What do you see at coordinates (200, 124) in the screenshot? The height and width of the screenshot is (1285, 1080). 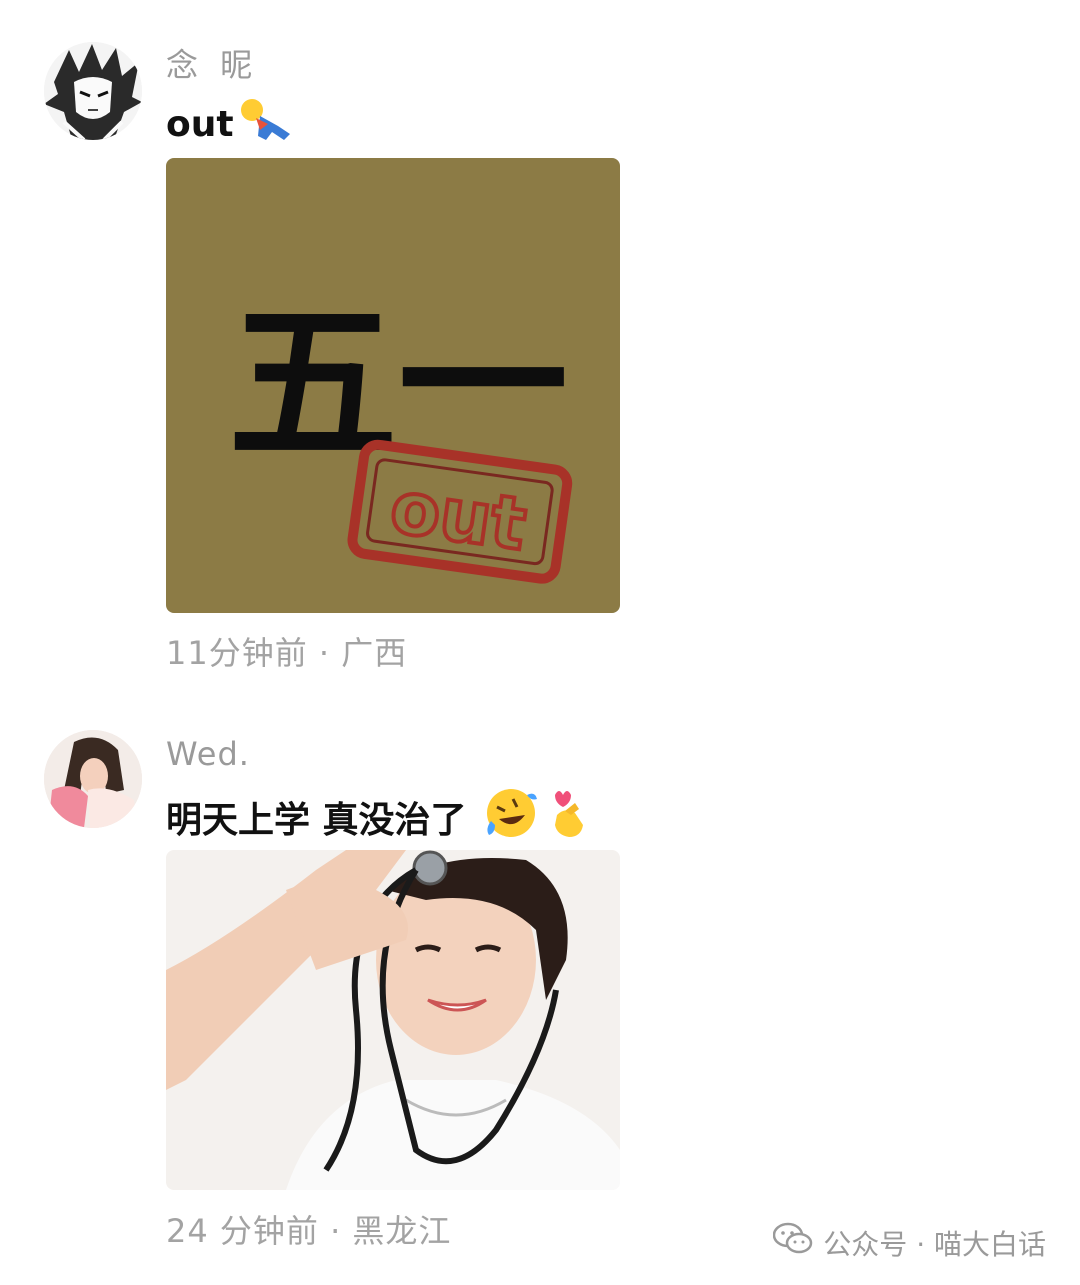 I see `post-text-content: out` at bounding box center [200, 124].